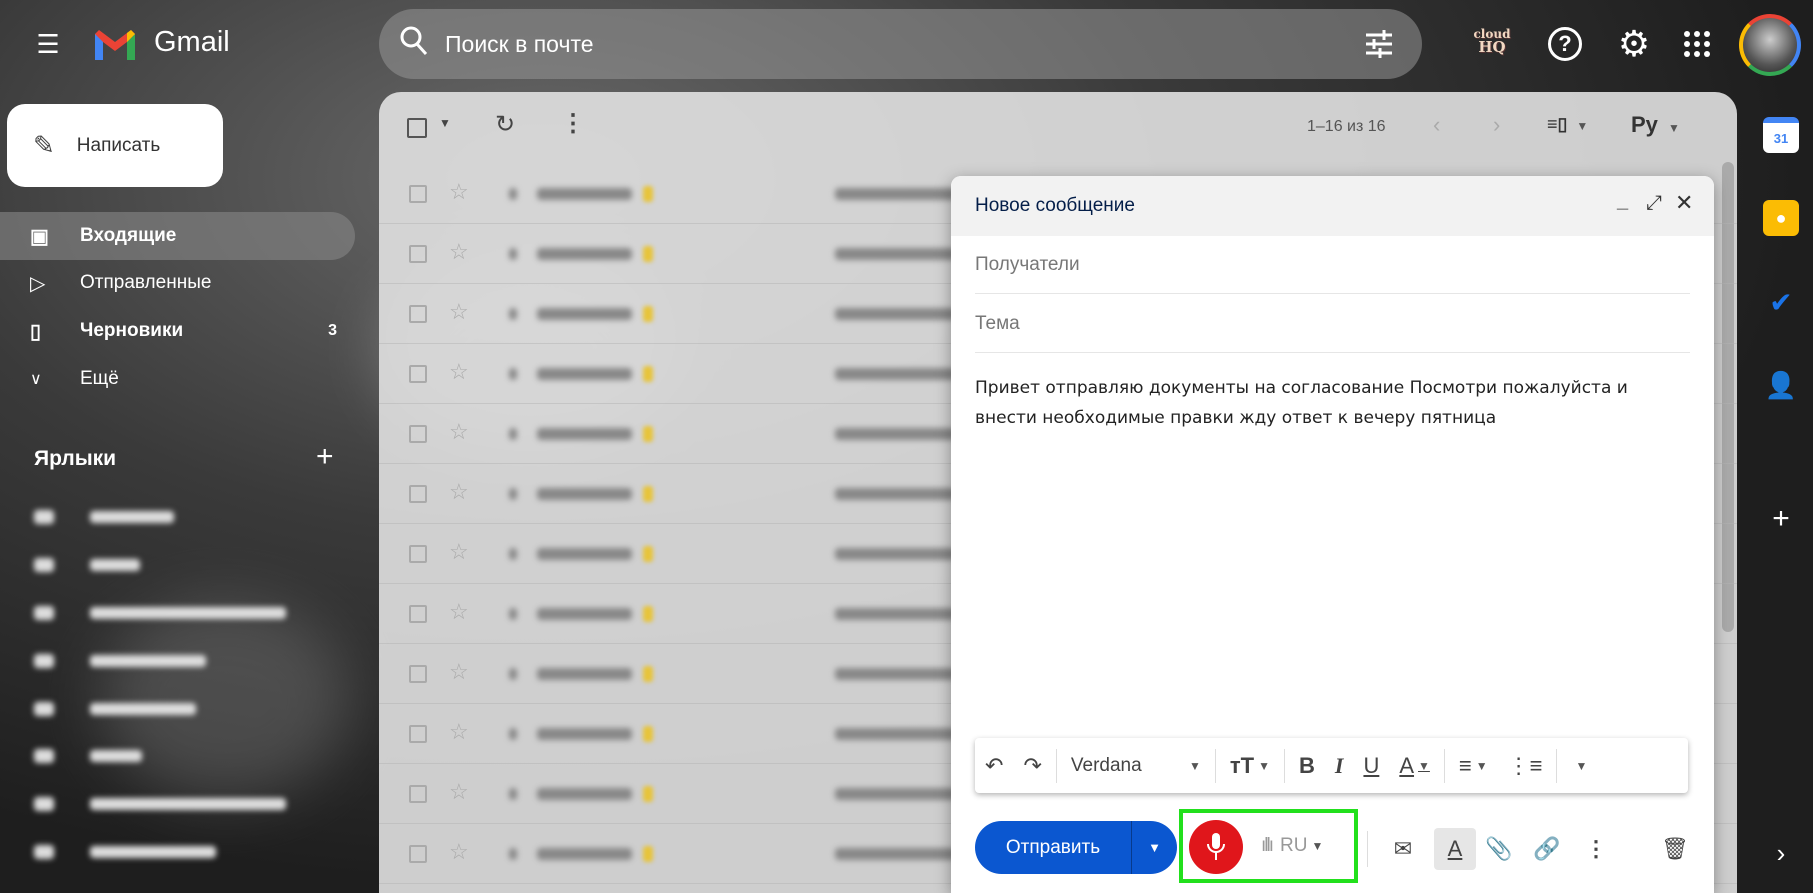  I want to click on discard-draft-icon: 🗑, so click(1675, 849).